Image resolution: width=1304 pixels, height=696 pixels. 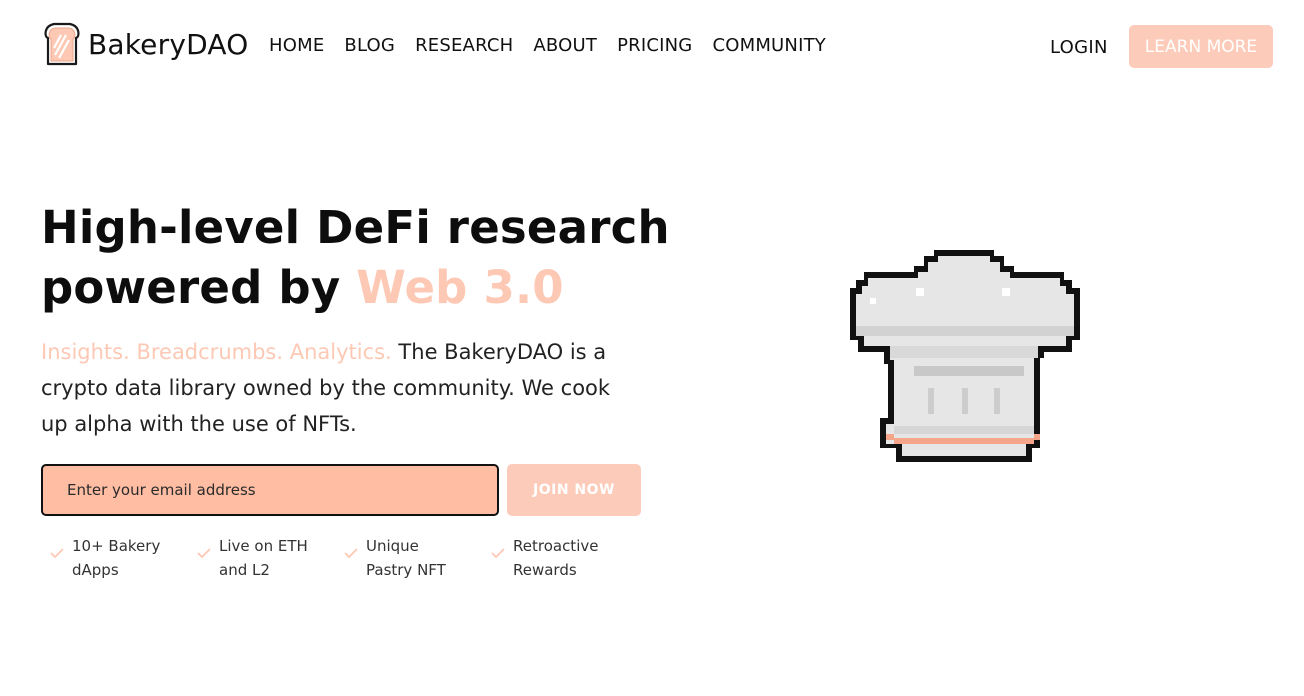 What do you see at coordinates (168, 44) in the screenshot?
I see `brand-name: BakeryDAO` at bounding box center [168, 44].